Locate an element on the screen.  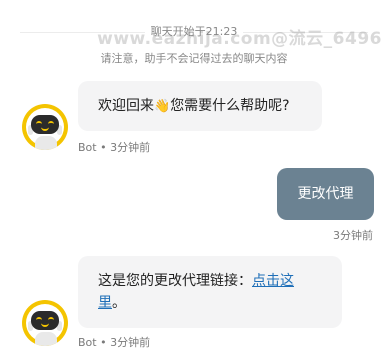
bot-message-text: 欢迎回来👋您需要什么帮助呢? is located at coordinates (194, 106).